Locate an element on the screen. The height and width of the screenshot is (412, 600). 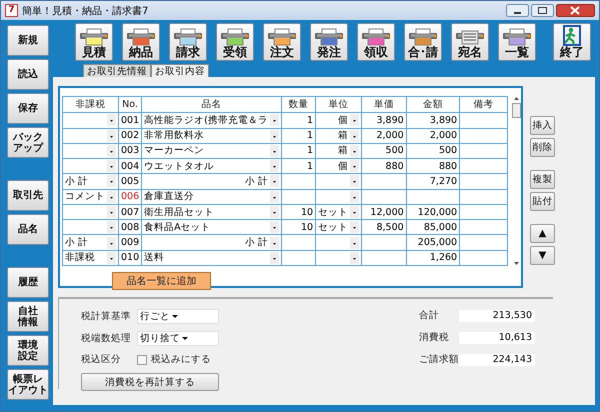
checkbox: 税込みにする is located at coordinates (178, 359).